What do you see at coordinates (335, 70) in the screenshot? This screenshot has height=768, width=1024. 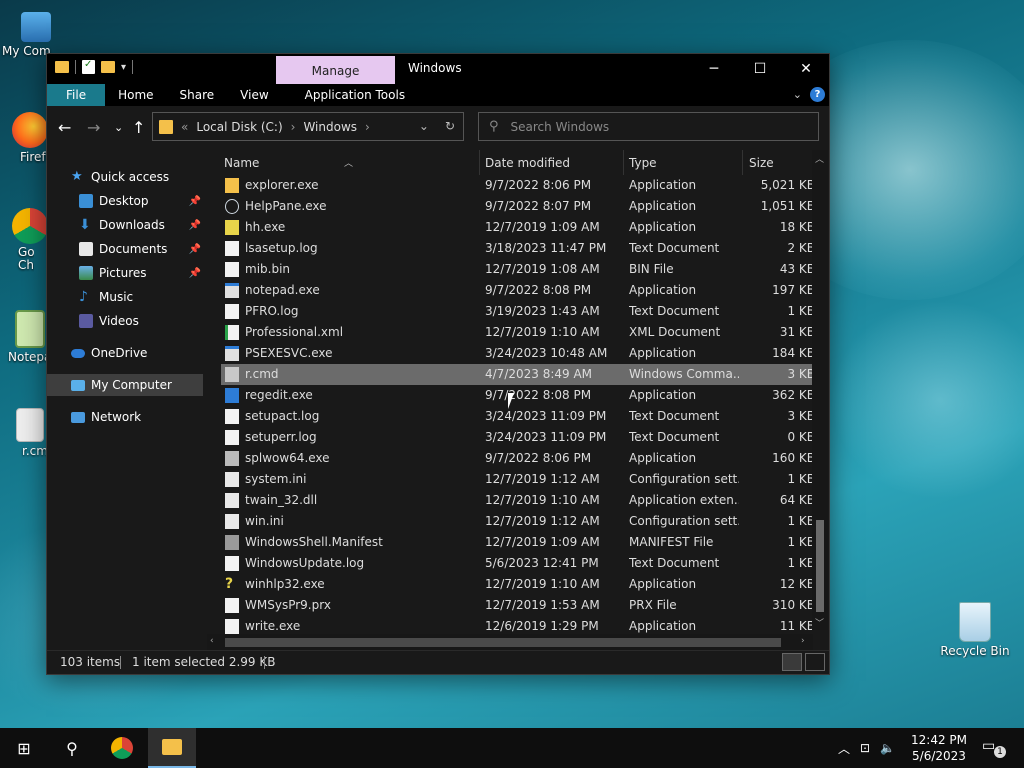 I see `tab-manage: Manage` at bounding box center [335, 70].